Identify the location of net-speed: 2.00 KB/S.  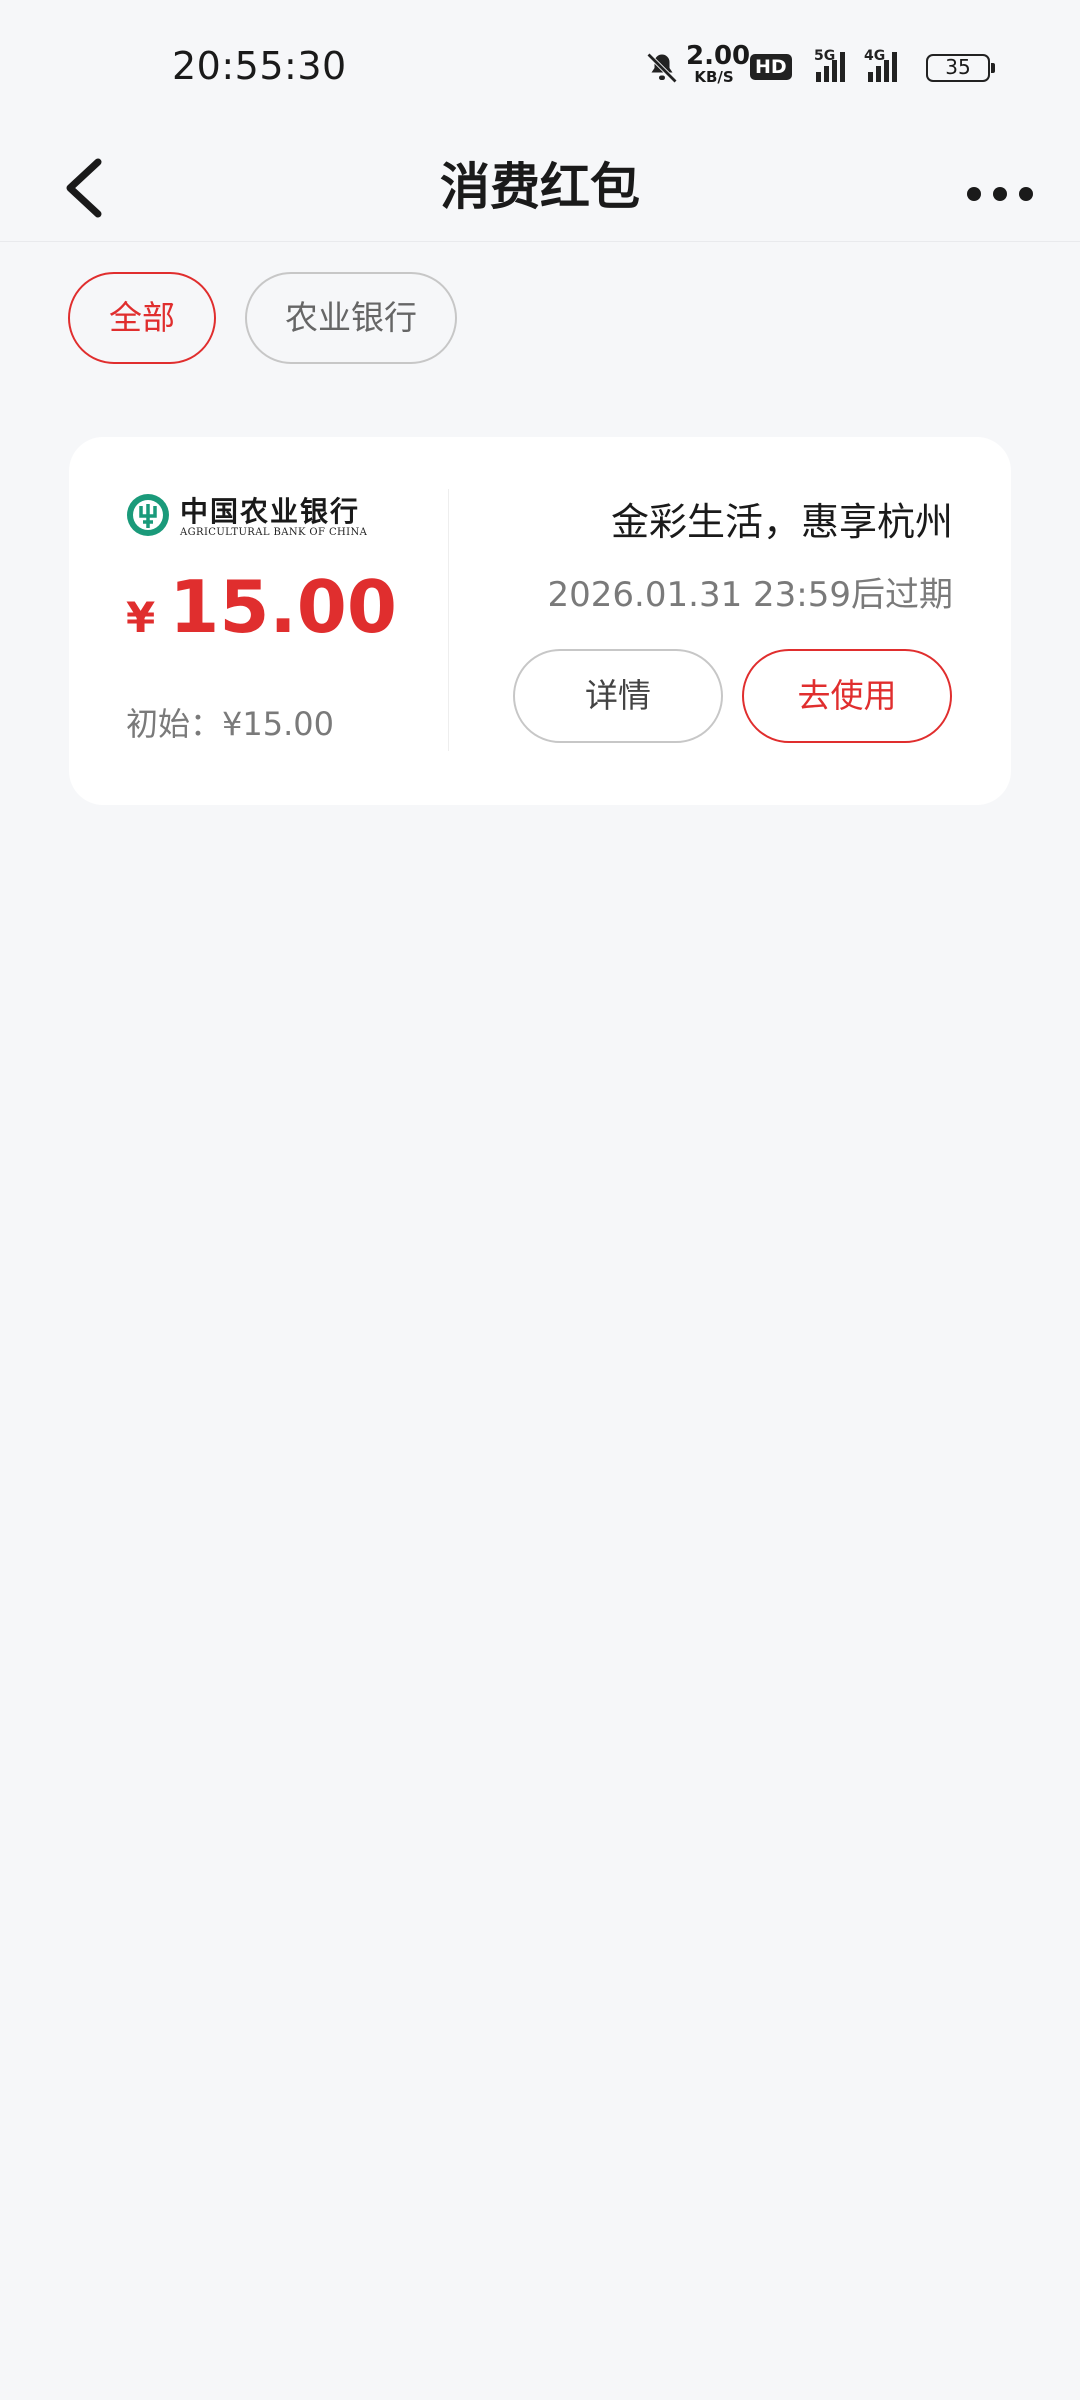
(718, 64).